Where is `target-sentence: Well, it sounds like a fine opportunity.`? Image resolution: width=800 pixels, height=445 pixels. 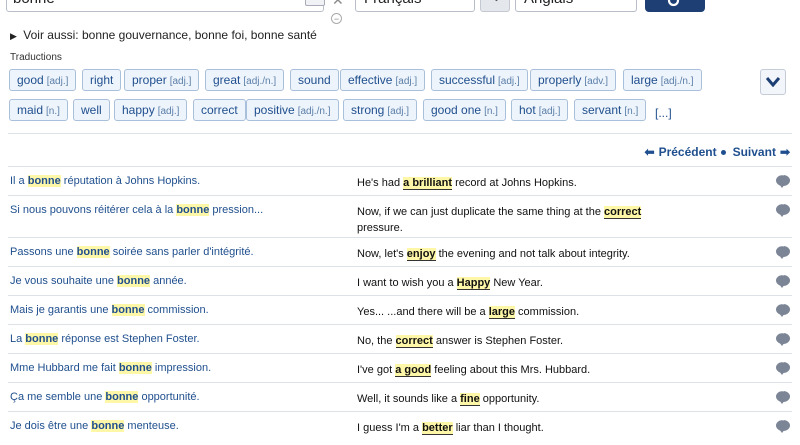
target-sentence: Well, it sounds like a fine opportunity. is located at coordinates (448, 399).